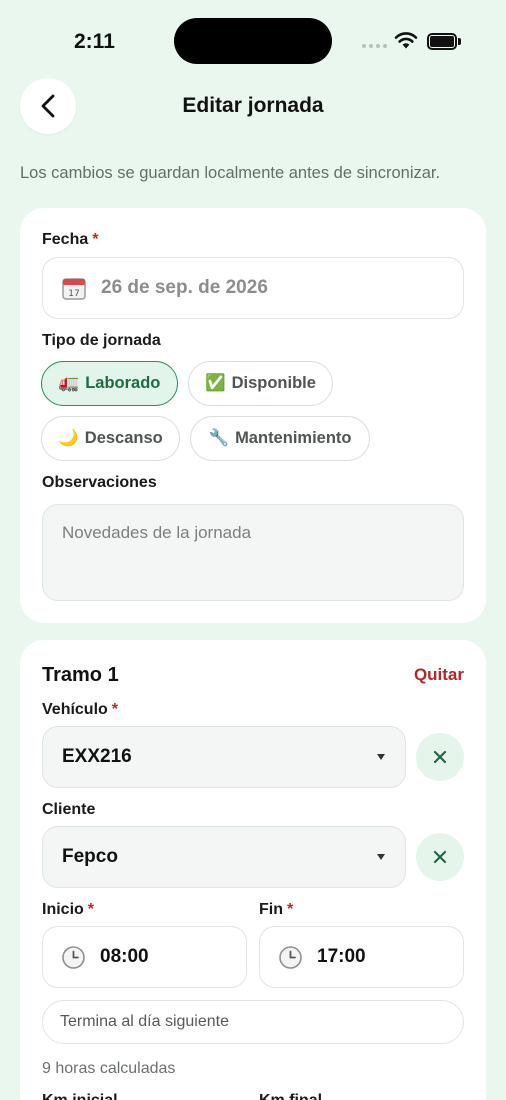  Describe the element at coordinates (80, 675) in the screenshot. I see `segment-title: Tramo 1` at that location.